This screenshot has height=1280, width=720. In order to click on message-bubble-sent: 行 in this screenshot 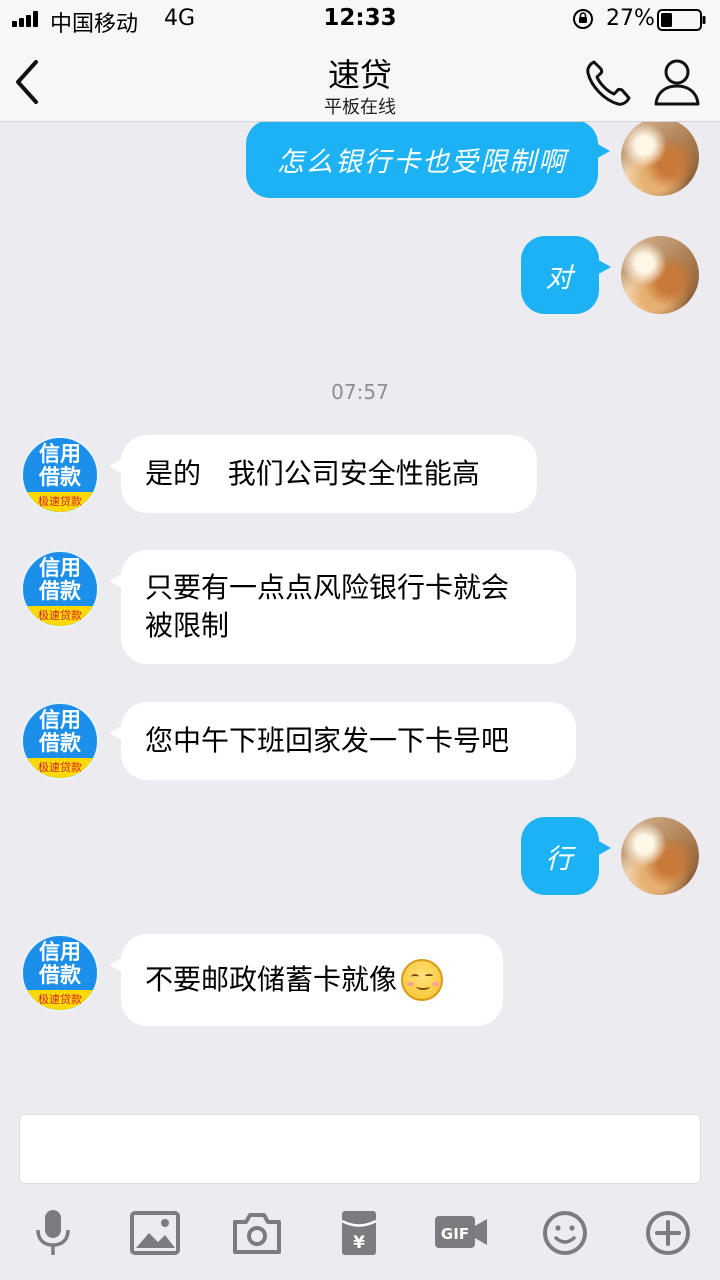, I will do `click(566, 856)`.